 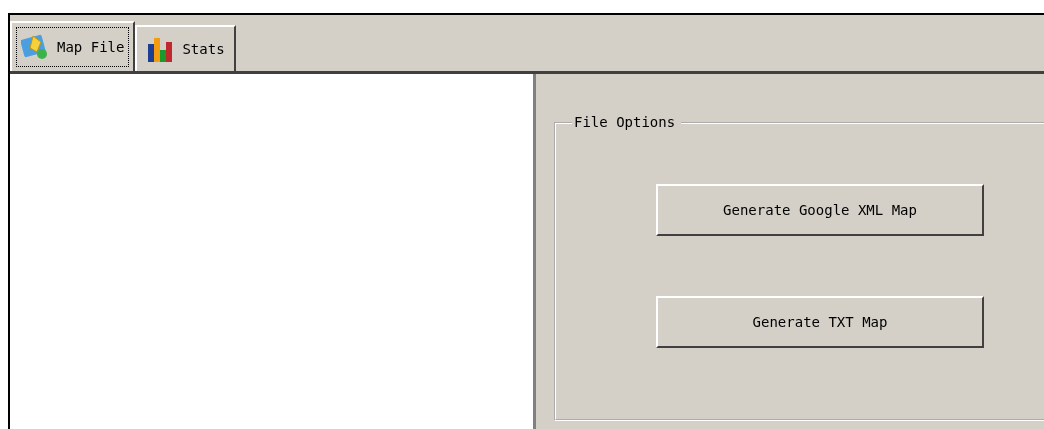 What do you see at coordinates (627, 122) in the screenshot?
I see `group-title: File Options` at bounding box center [627, 122].